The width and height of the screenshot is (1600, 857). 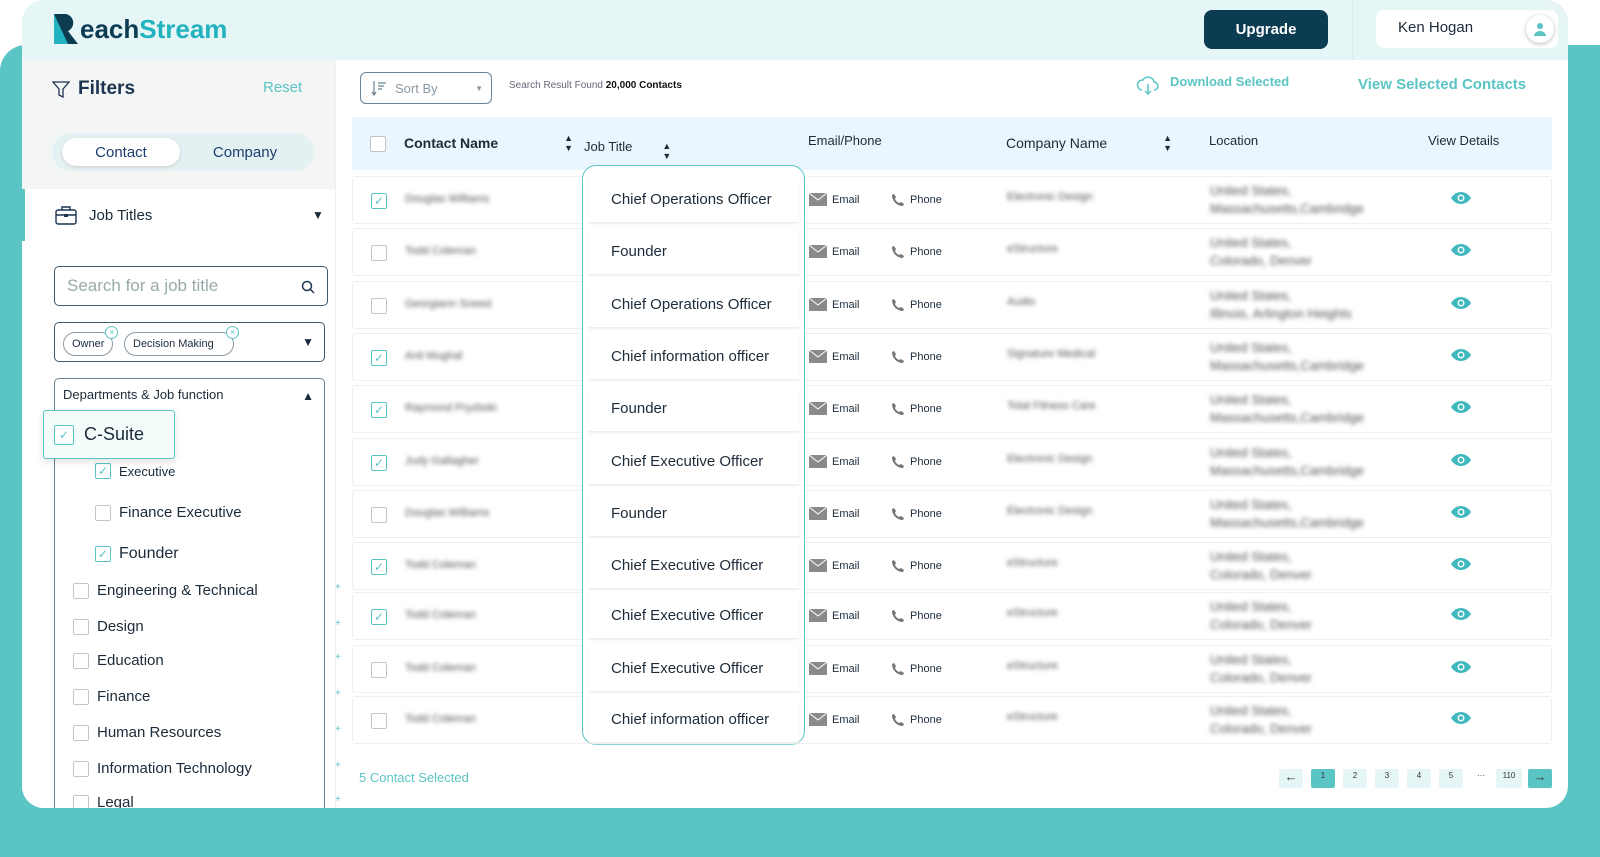 I want to click on sort-by-dropdown: Sort By ▼, so click(x=426, y=88).